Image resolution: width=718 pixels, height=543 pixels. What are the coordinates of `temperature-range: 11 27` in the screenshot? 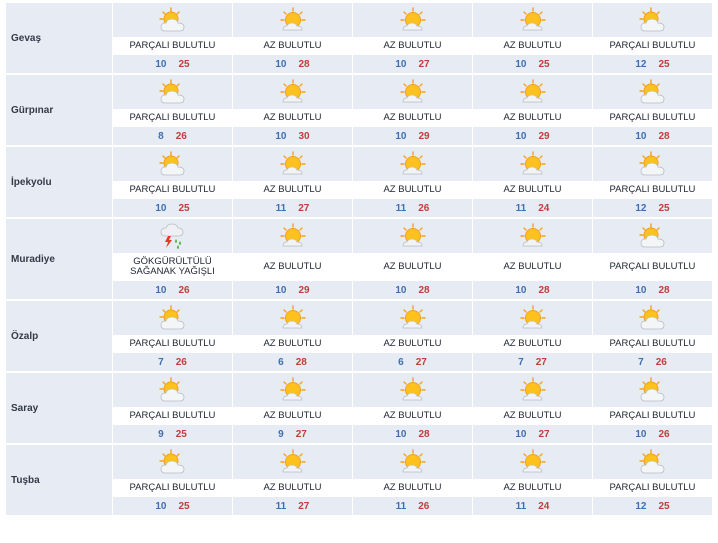 It's located at (292, 208).